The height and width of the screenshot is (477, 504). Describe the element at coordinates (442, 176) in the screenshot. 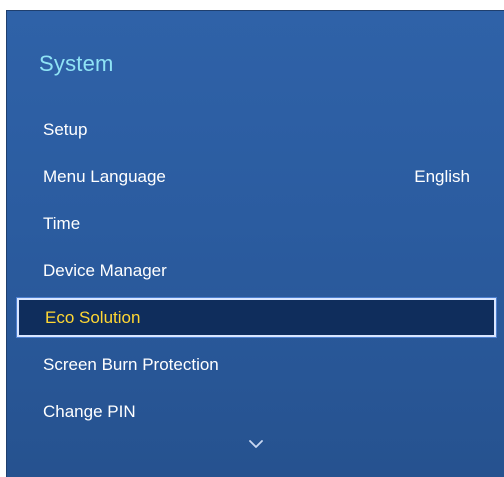

I see `menu-item-value: English` at that location.